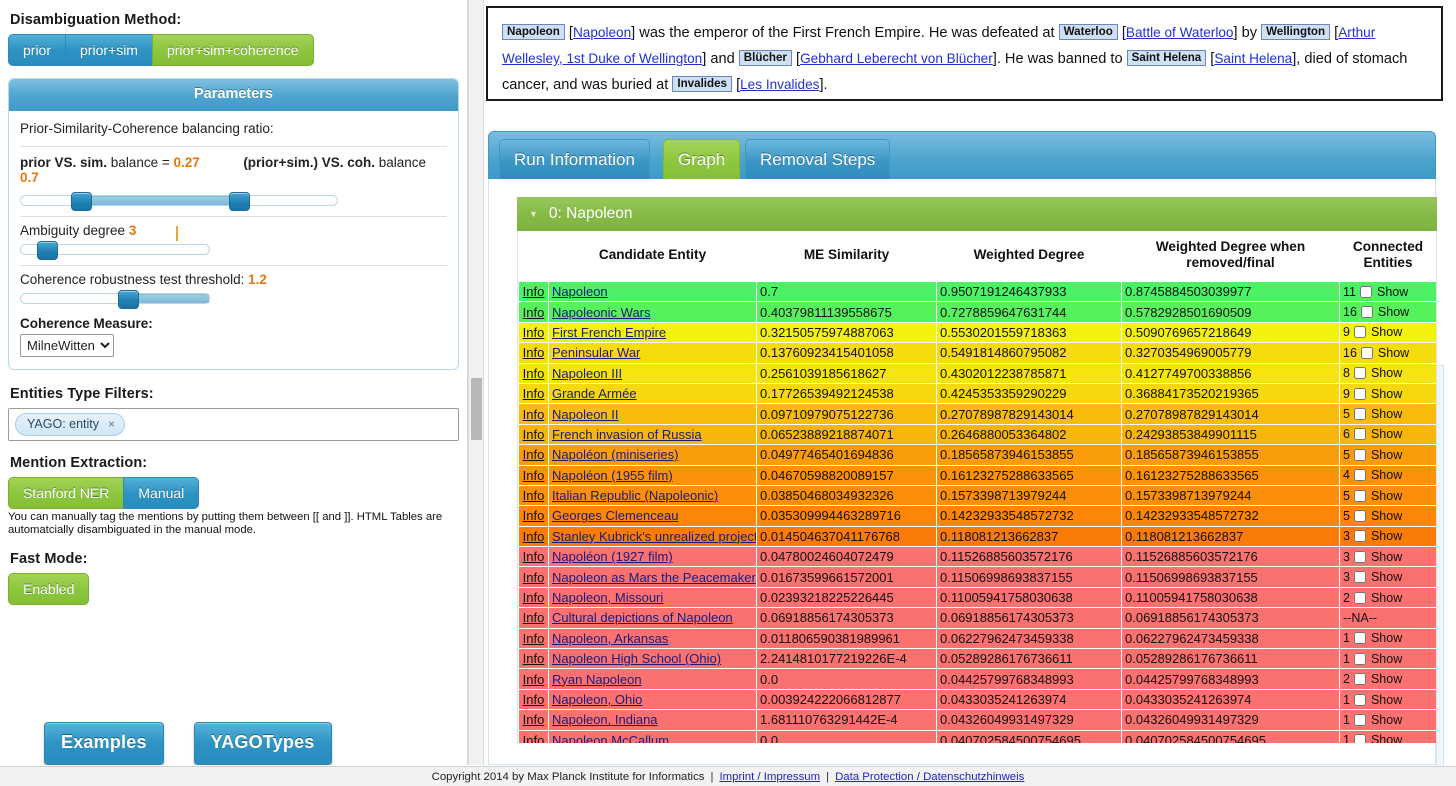 The image size is (1456, 786). Describe the element at coordinates (1296, 32) in the screenshot. I see `mention-chip: Wellington` at that location.